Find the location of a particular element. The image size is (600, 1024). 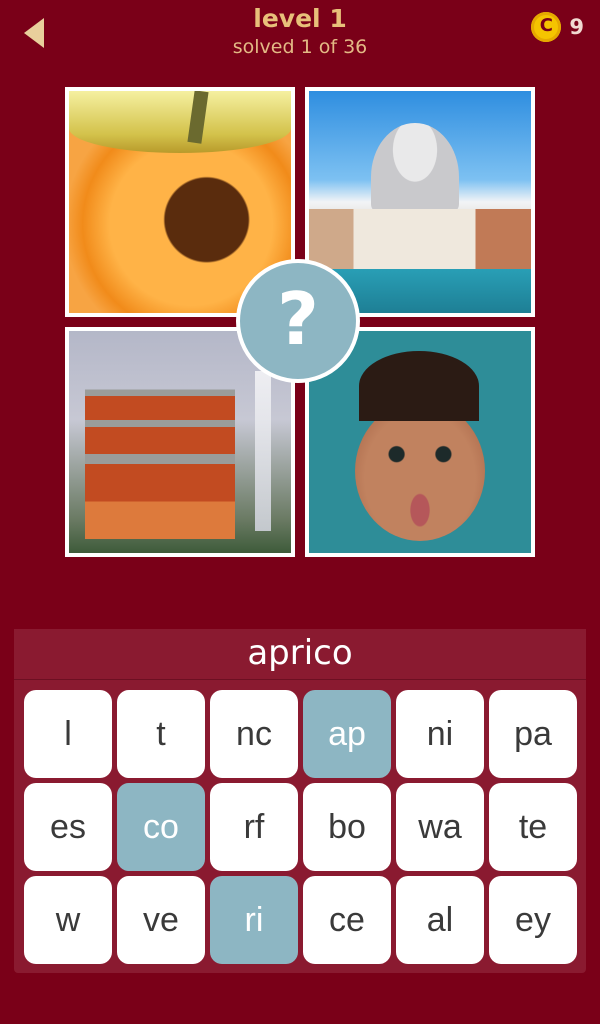

letter-key: es is located at coordinates (68, 827).